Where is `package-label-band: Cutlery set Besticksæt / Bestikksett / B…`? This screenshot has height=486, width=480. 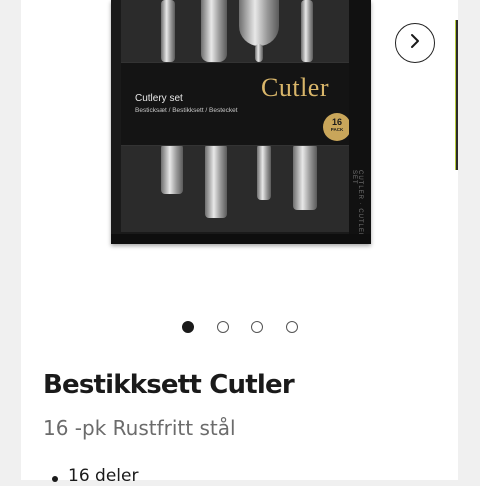
package-label-band: Cutlery set Besticksæt / Bestikksett / B… is located at coordinates (240, 104).